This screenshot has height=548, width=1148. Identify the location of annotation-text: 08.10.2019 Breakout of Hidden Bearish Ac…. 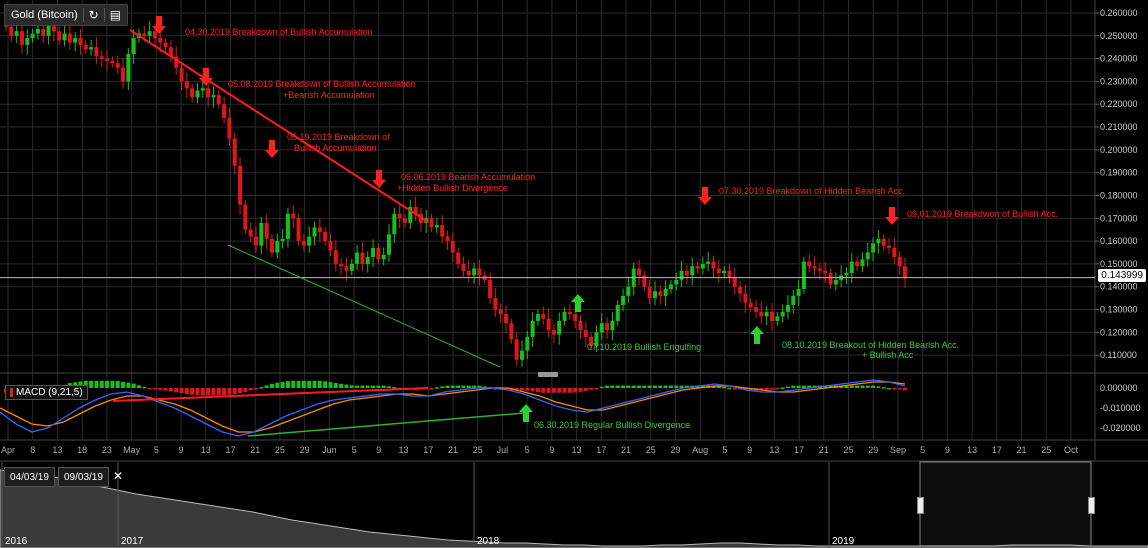
(870, 345).